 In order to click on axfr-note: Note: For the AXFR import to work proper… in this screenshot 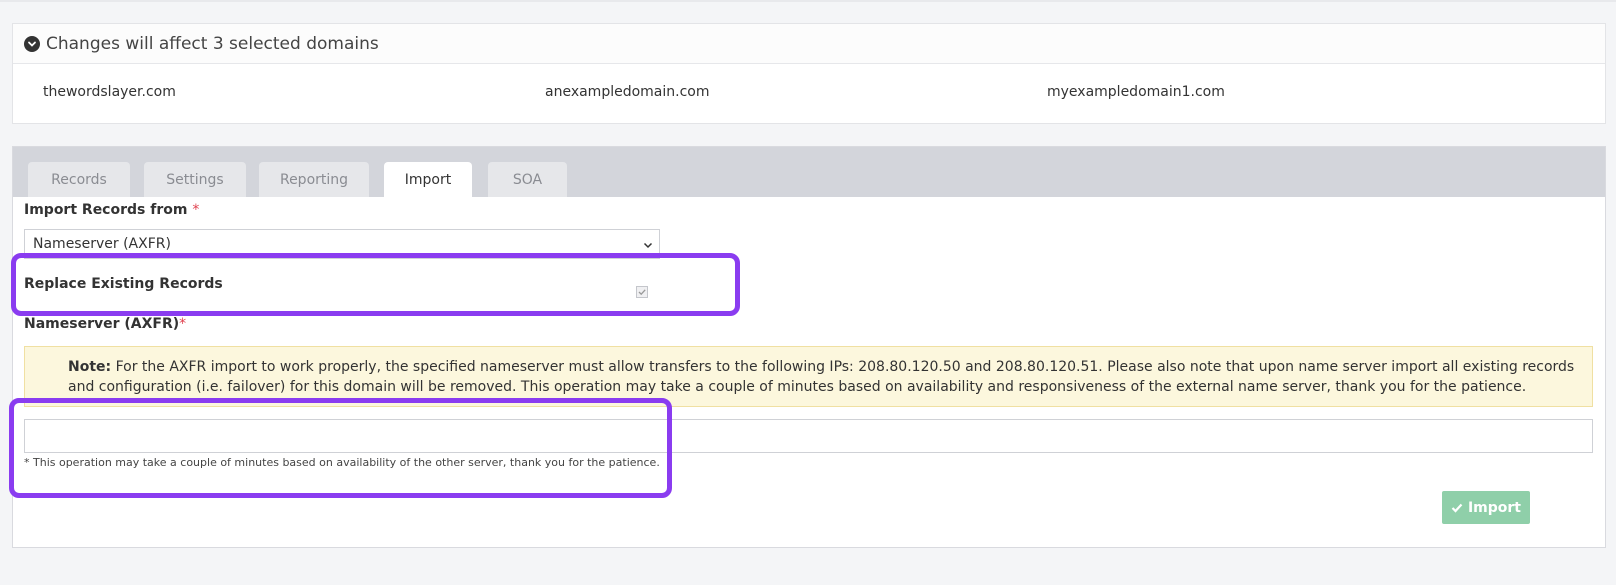, I will do `click(808, 376)`.